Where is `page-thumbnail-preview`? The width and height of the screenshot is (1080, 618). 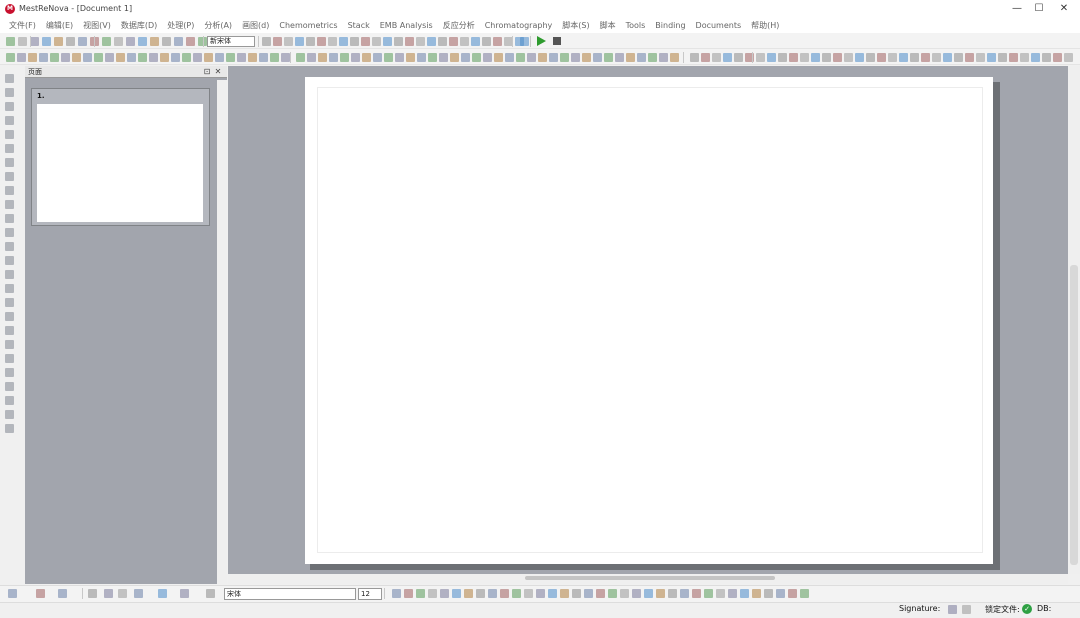
page-thumbnail-preview is located at coordinates (120, 163).